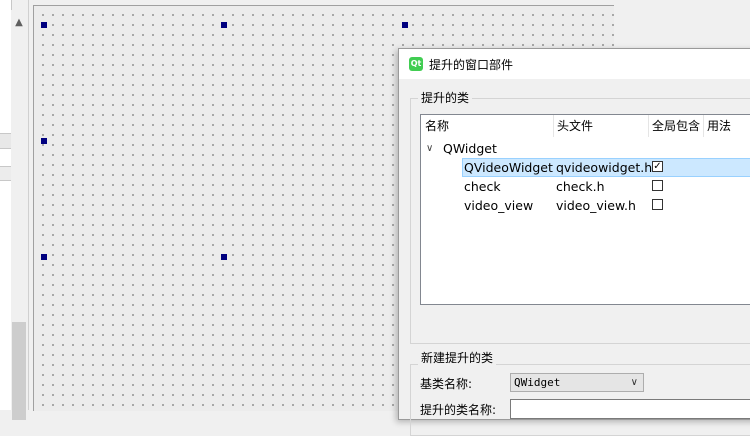 This screenshot has height=436, width=750. What do you see at coordinates (508, 167) in the screenshot?
I see `class-name: QVideoWidget` at bounding box center [508, 167].